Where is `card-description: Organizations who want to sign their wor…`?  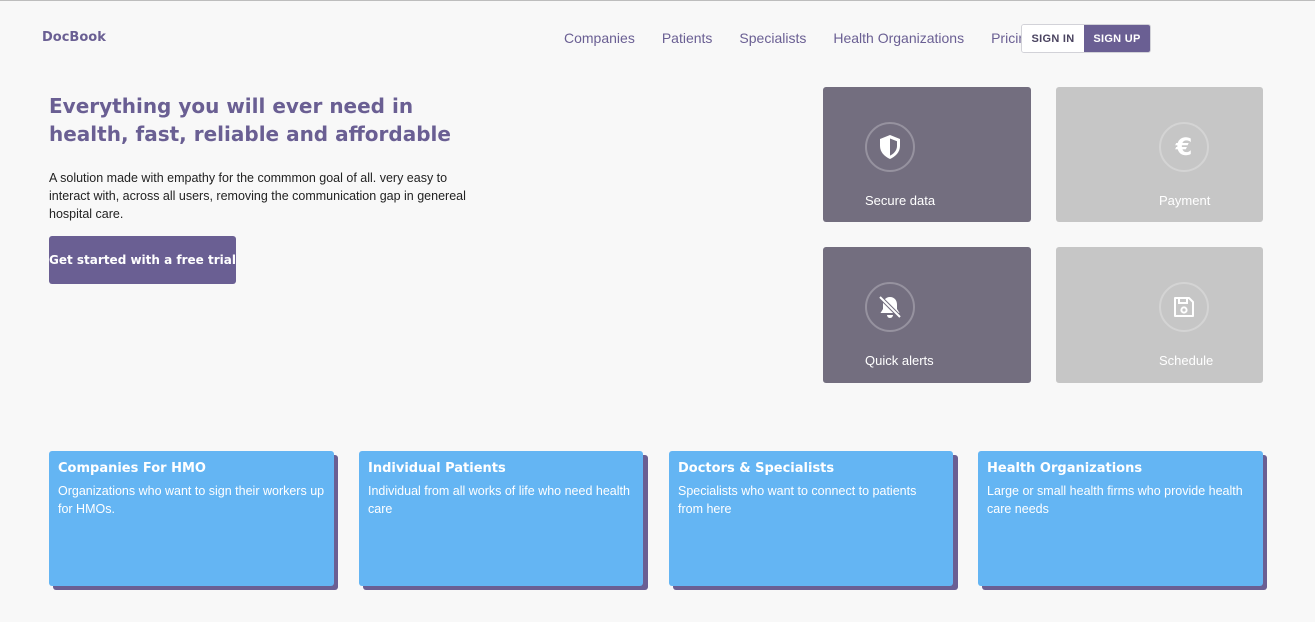
card-description: Organizations who want to sign their wor… is located at coordinates (191, 500).